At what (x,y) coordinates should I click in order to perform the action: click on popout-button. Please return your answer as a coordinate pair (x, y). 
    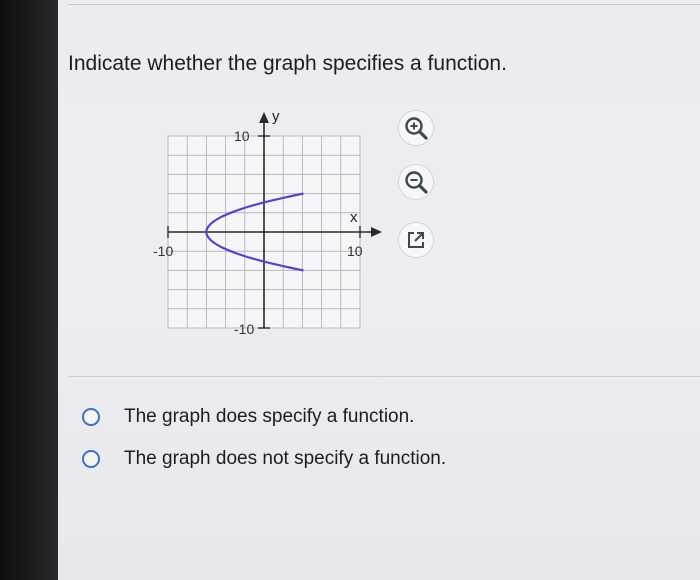
    Looking at the image, I should click on (416, 240).